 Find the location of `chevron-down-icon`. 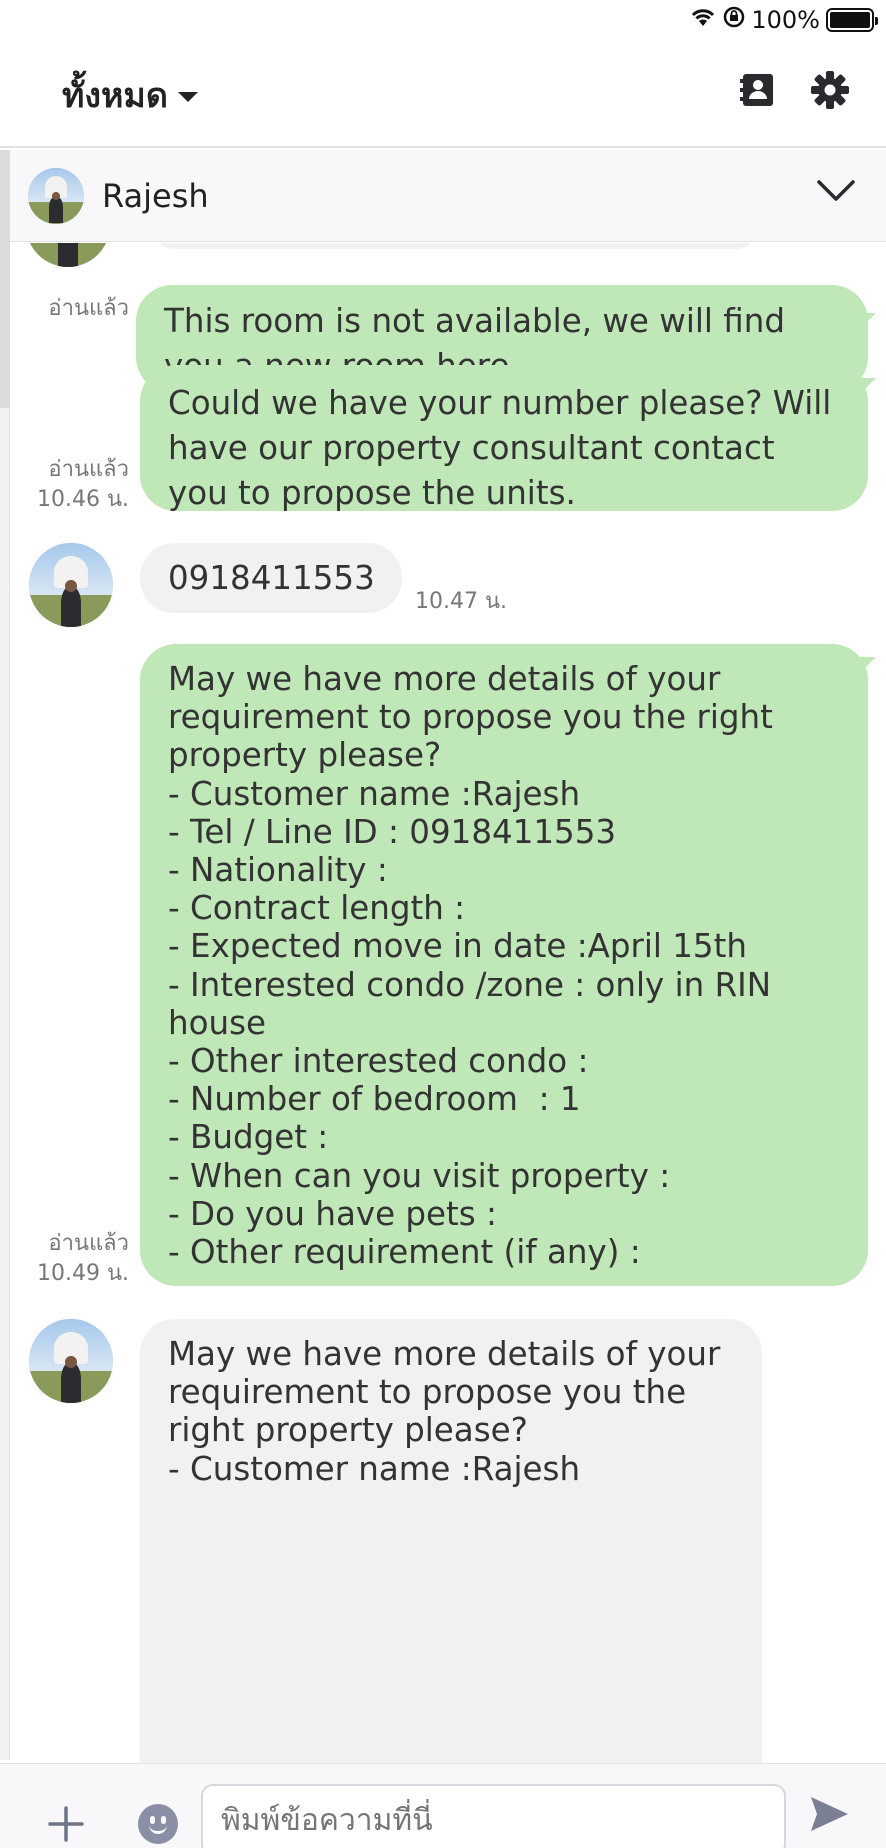

chevron-down-icon is located at coordinates (836, 190).